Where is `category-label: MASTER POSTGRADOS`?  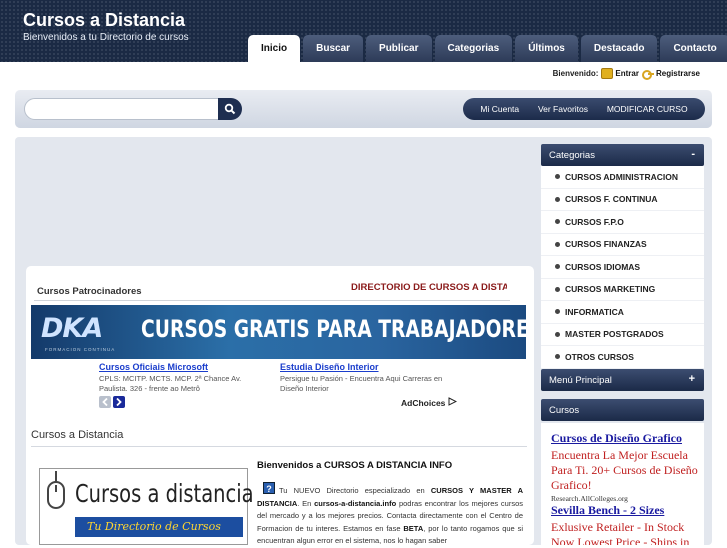 category-label: MASTER POSTGRADOS is located at coordinates (614, 334).